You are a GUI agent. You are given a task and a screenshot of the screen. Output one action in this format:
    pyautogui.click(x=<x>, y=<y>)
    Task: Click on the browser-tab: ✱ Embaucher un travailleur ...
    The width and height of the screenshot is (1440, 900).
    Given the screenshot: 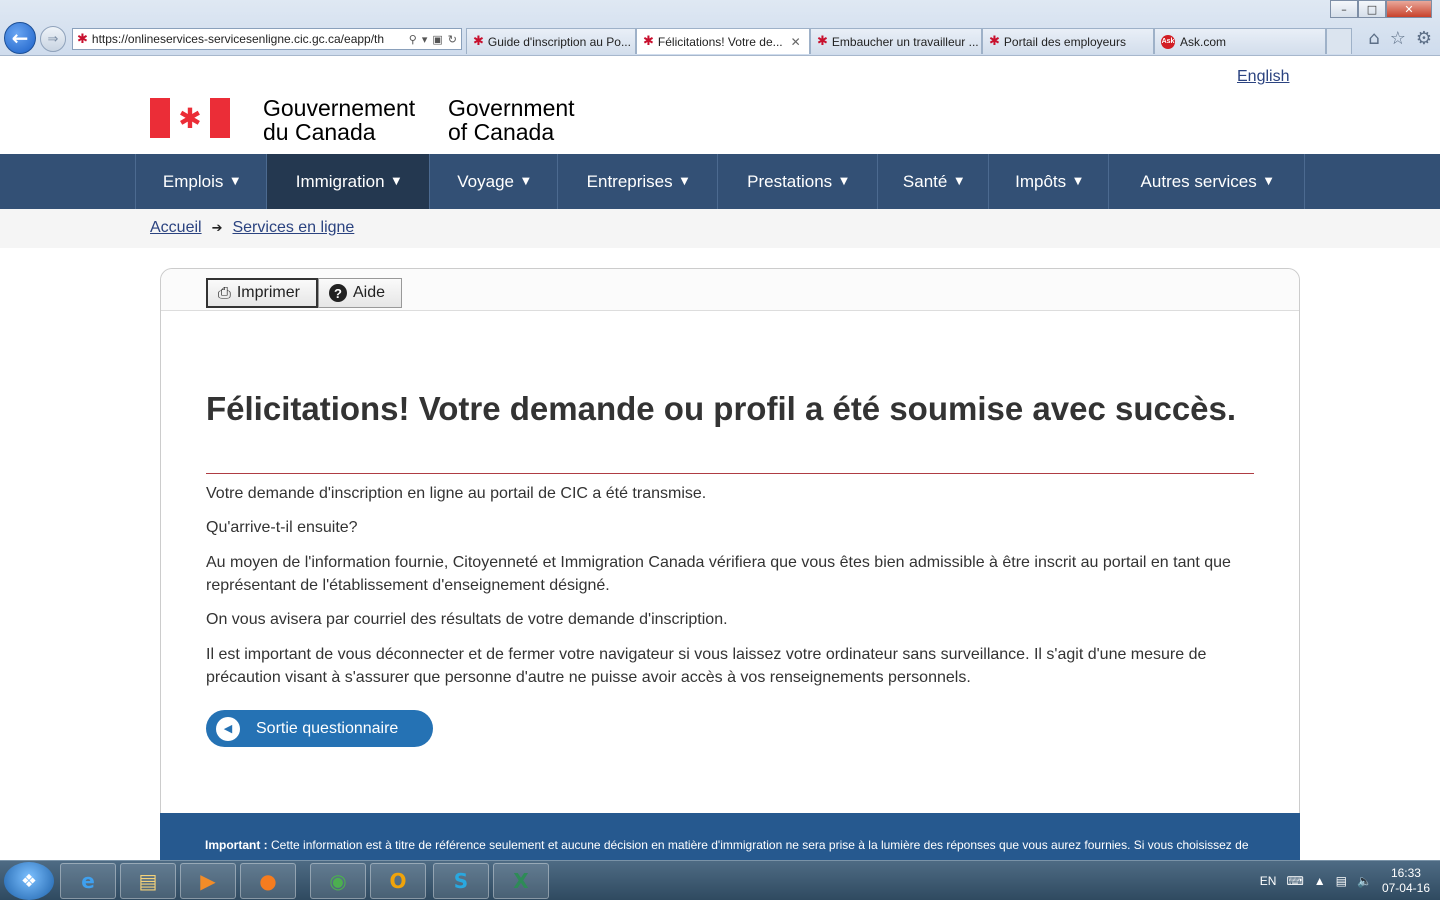 What is the action you would take?
    pyautogui.click(x=896, y=41)
    